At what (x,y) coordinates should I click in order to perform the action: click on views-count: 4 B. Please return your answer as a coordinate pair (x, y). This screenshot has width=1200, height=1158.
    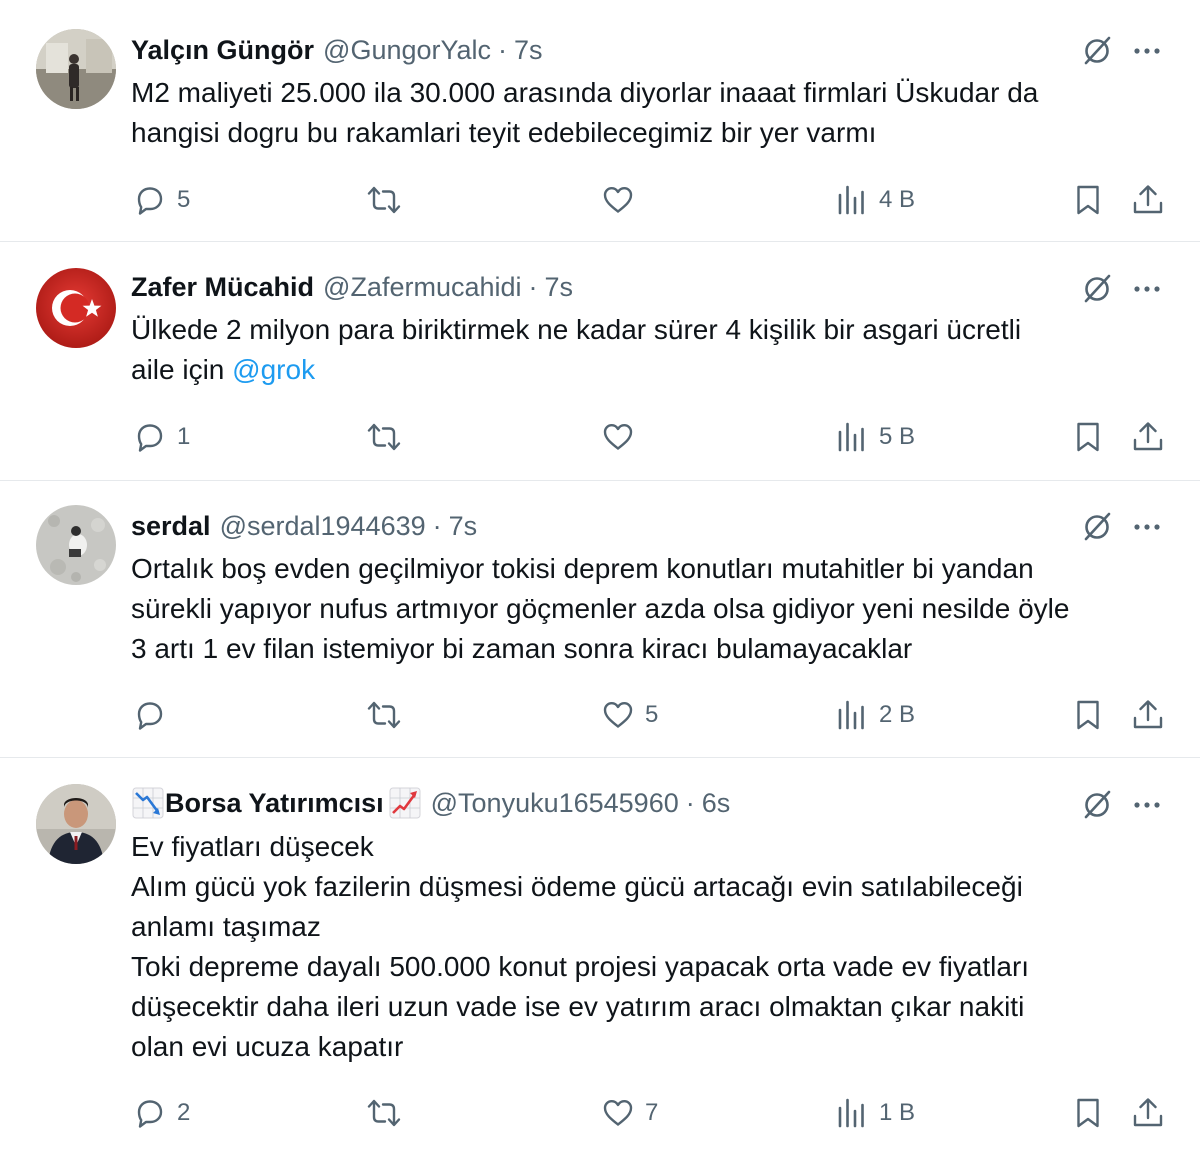
    Looking at the image, I should click on (897, 199).